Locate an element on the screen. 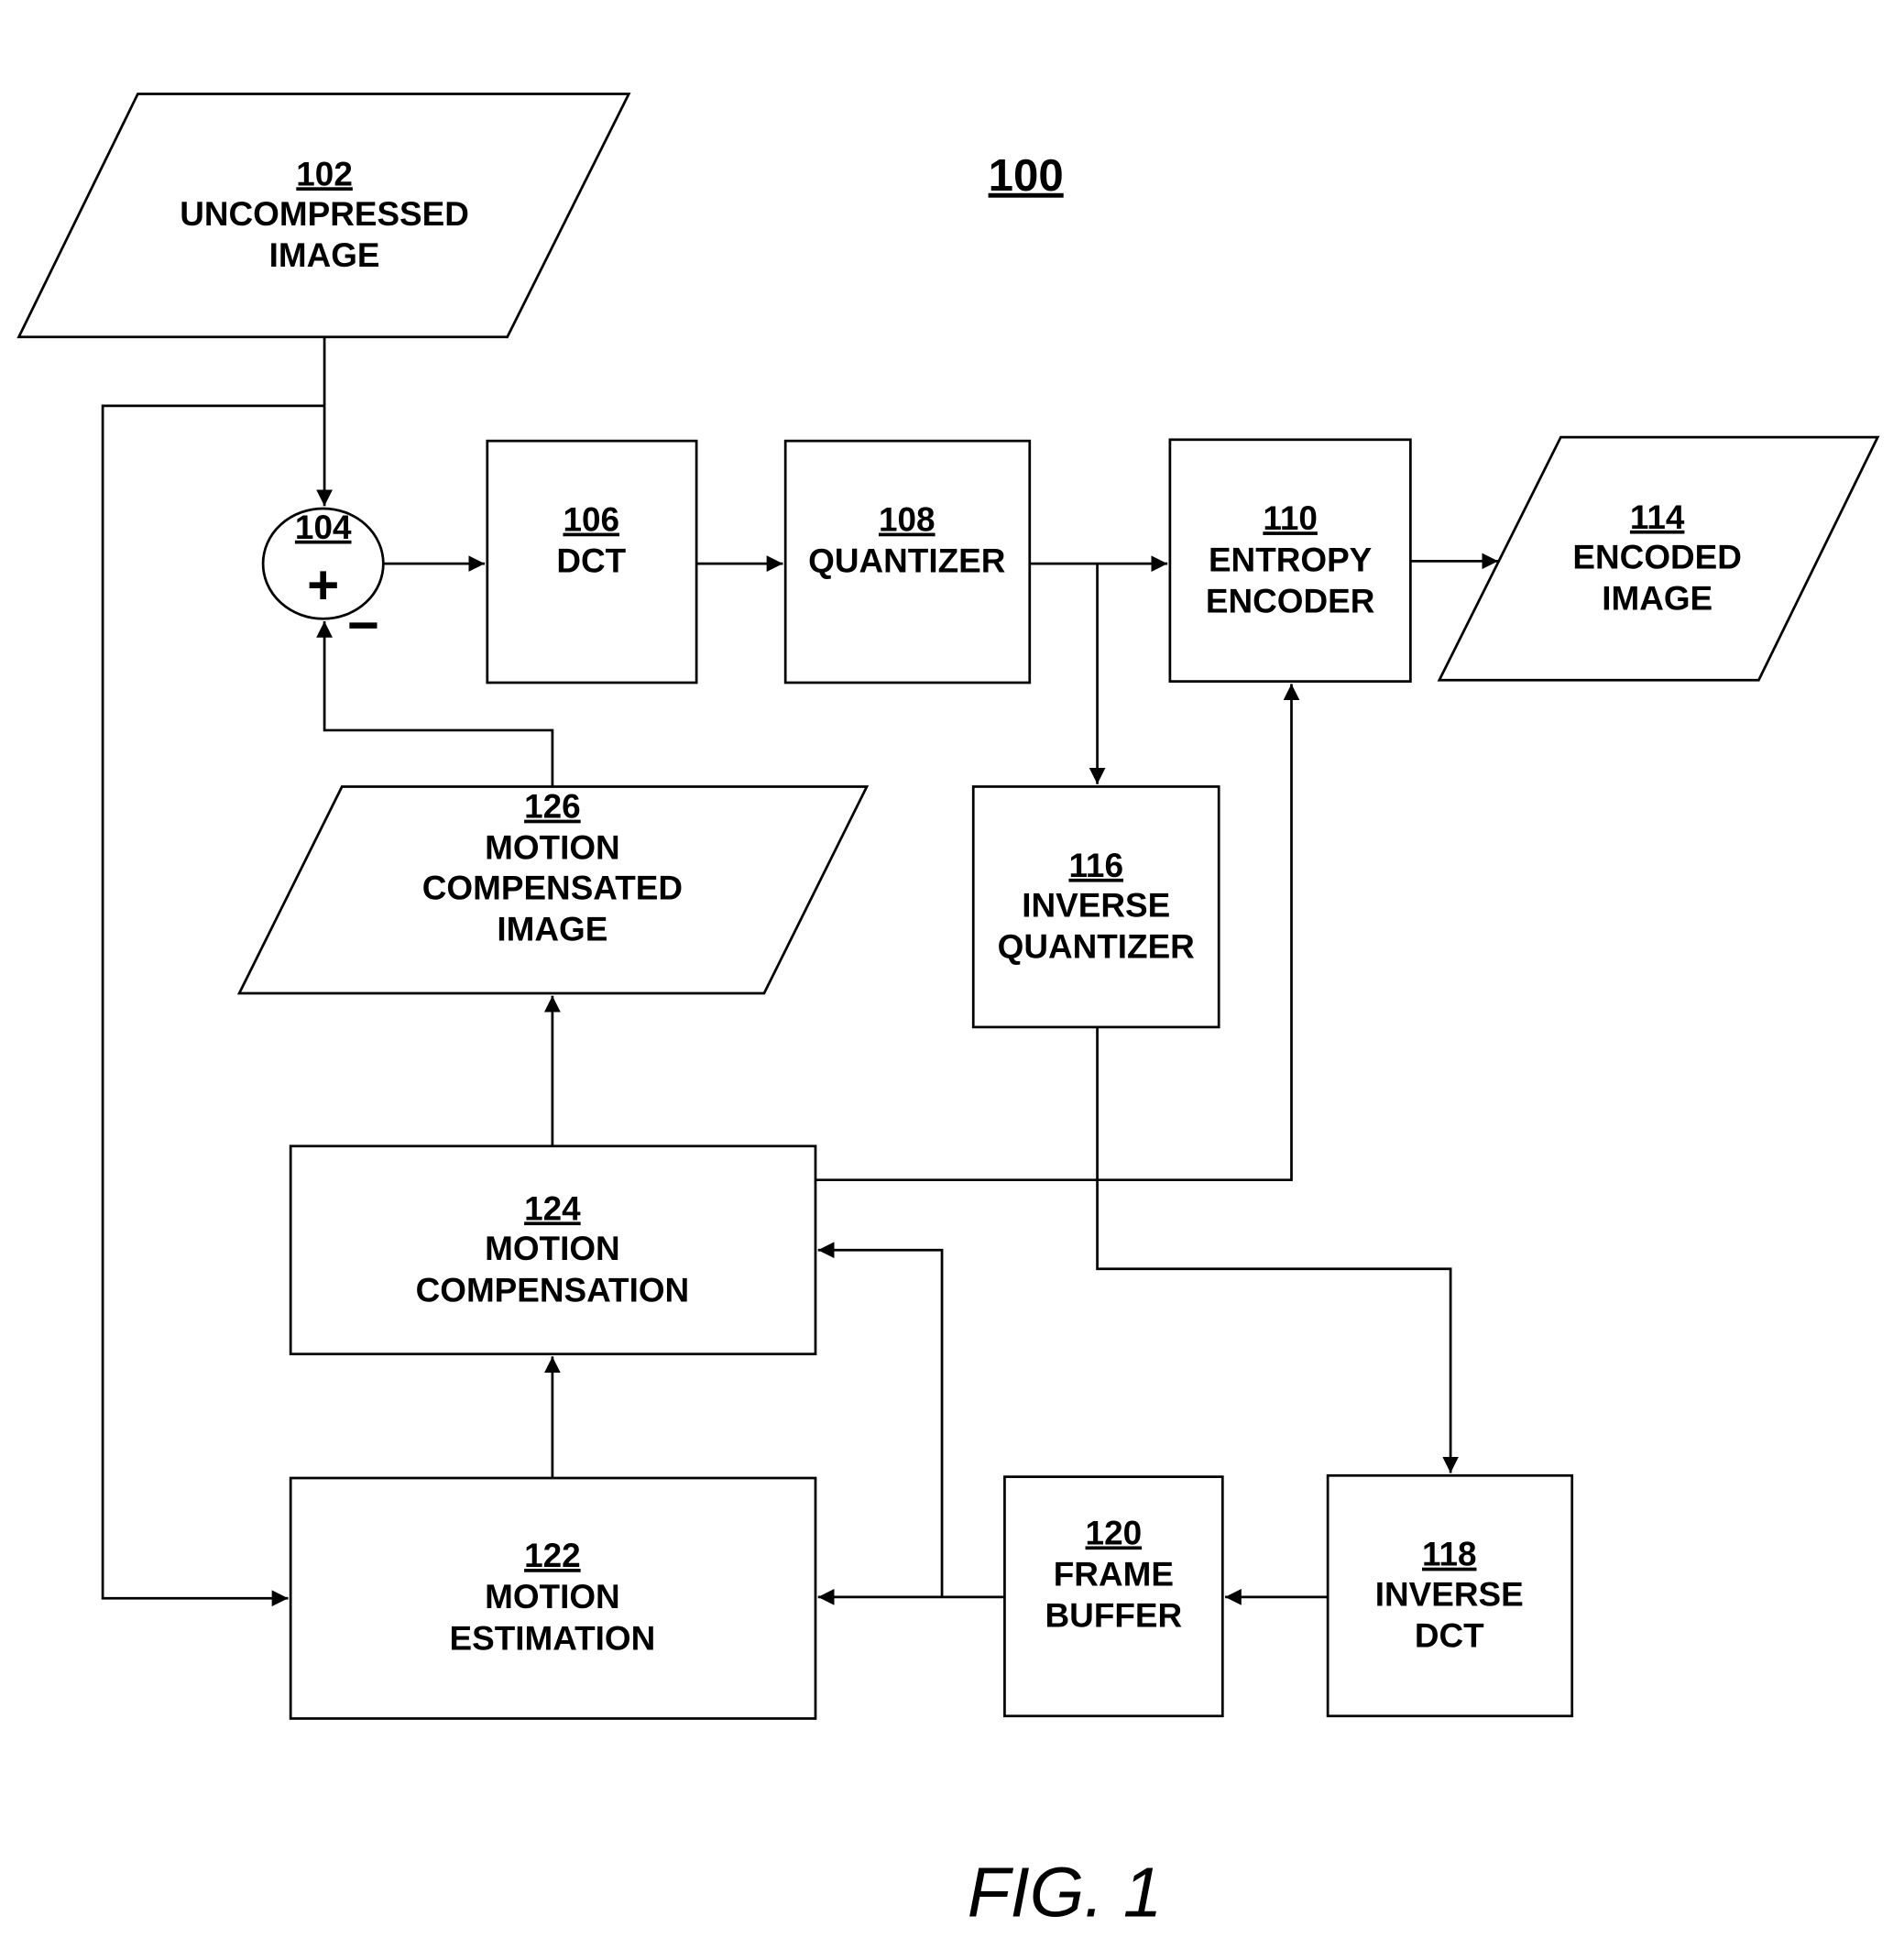 This screenshot has height=1949, width=1904. node-motion-compensation: 124 MOTION COMPENSATION is located at coordinates (553, 1250).